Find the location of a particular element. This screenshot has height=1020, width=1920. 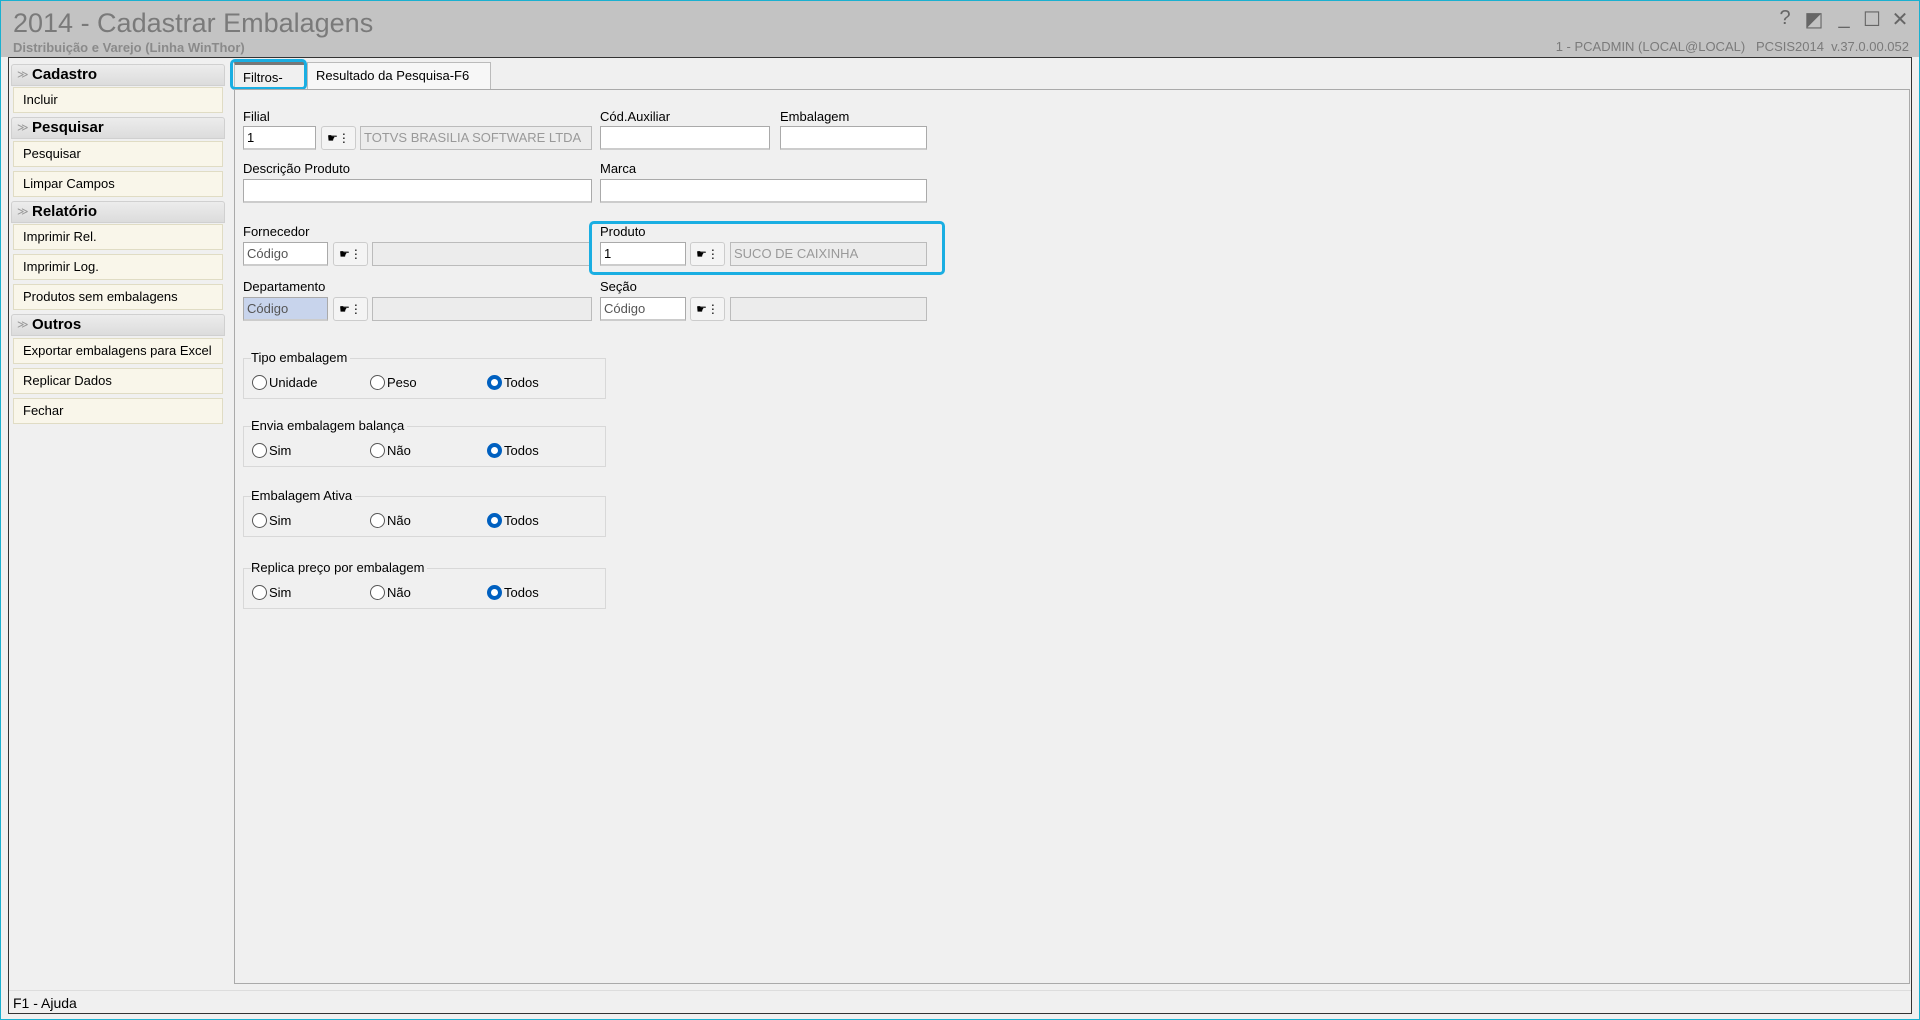

filial-input: 1 is located at coordinates (279, 138).